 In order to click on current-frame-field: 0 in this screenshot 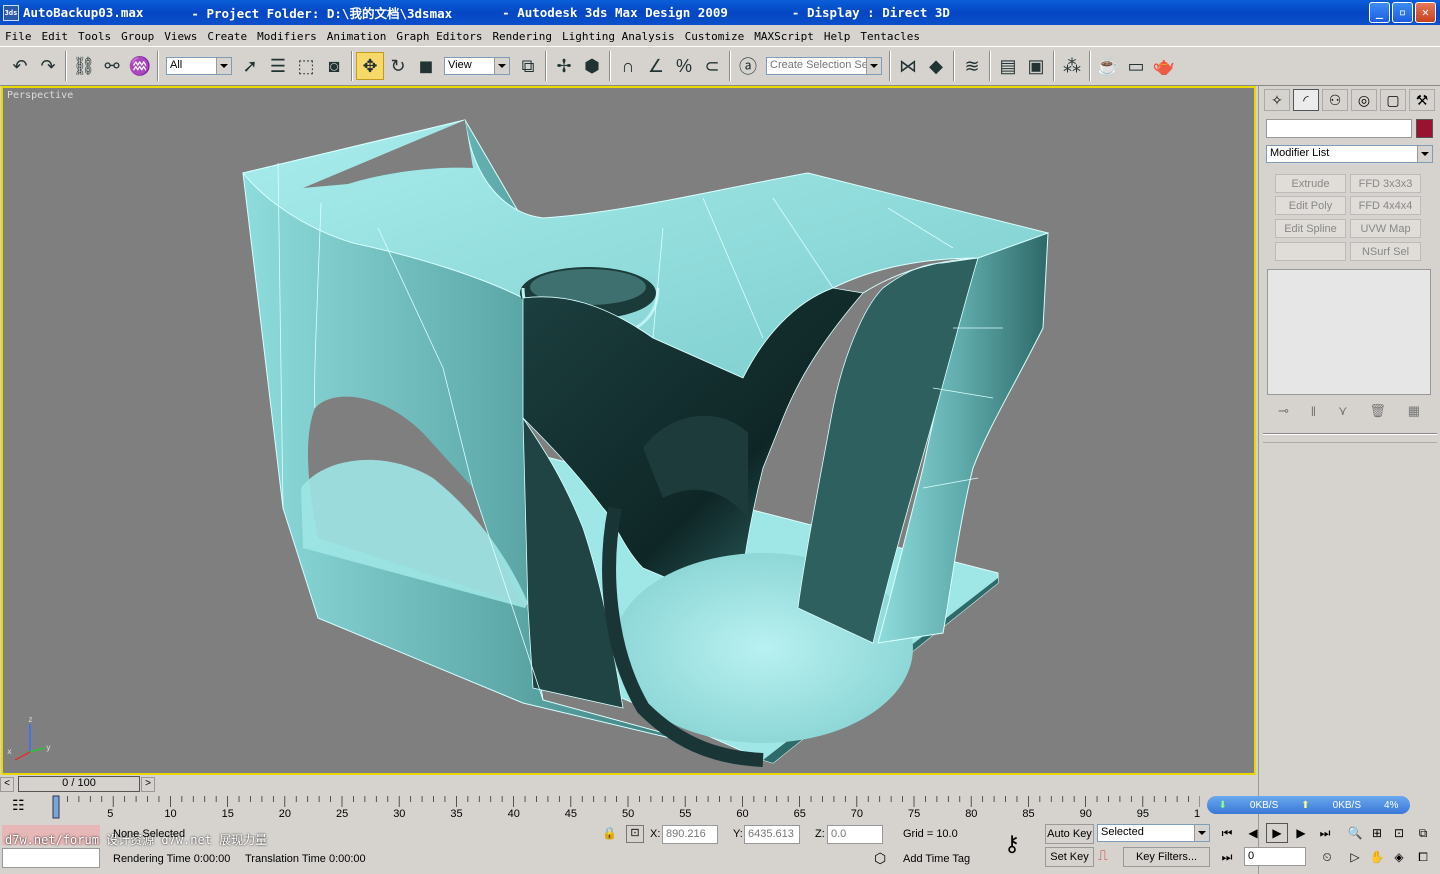, I will do `click(1275, 856)`.